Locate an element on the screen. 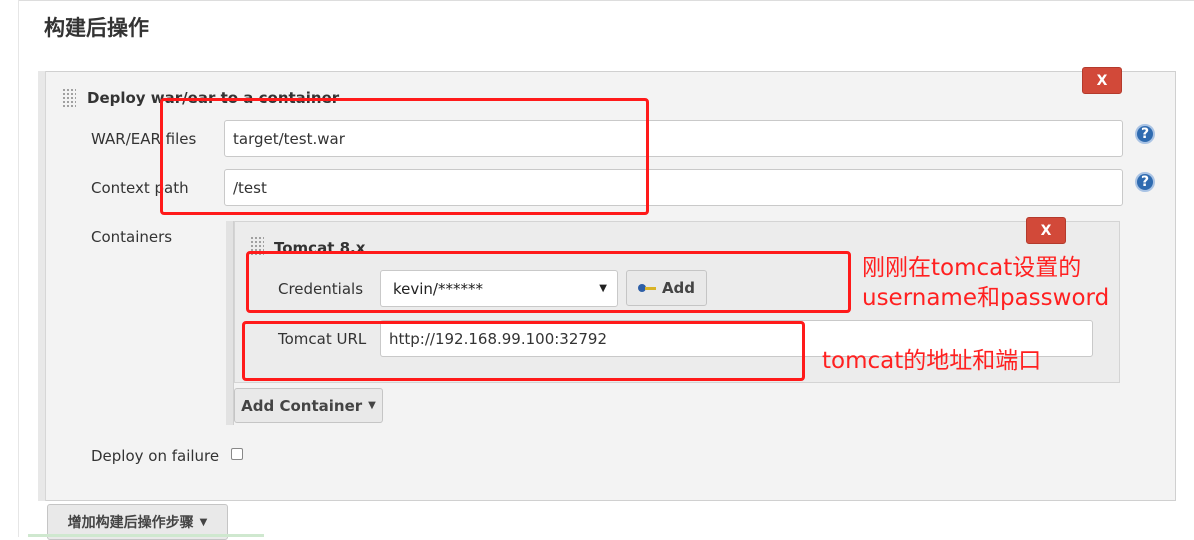 The height and width of the screenshot is (540, 1194). containers-handle-bar is located at coordinates (230, 323).